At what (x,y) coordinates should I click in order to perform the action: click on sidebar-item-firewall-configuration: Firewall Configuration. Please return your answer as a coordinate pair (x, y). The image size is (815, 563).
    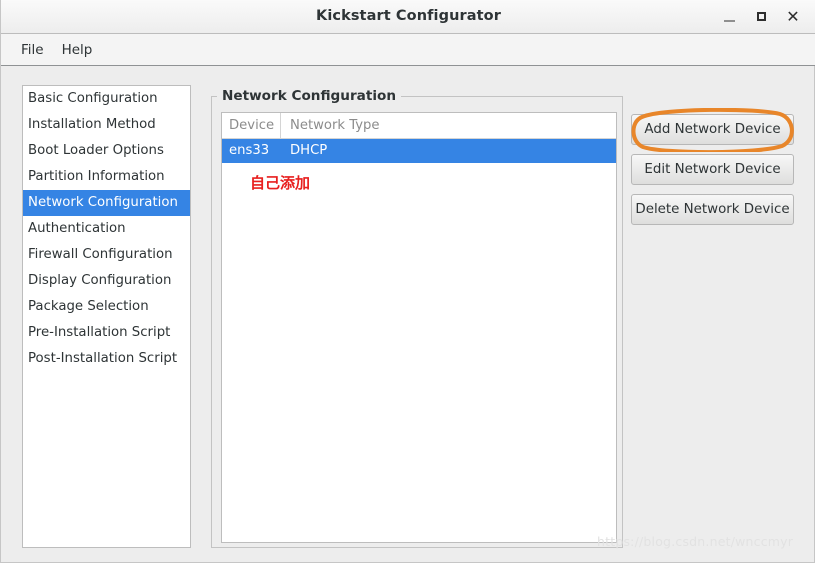
    Looking at the image, I should click on (106, 255).